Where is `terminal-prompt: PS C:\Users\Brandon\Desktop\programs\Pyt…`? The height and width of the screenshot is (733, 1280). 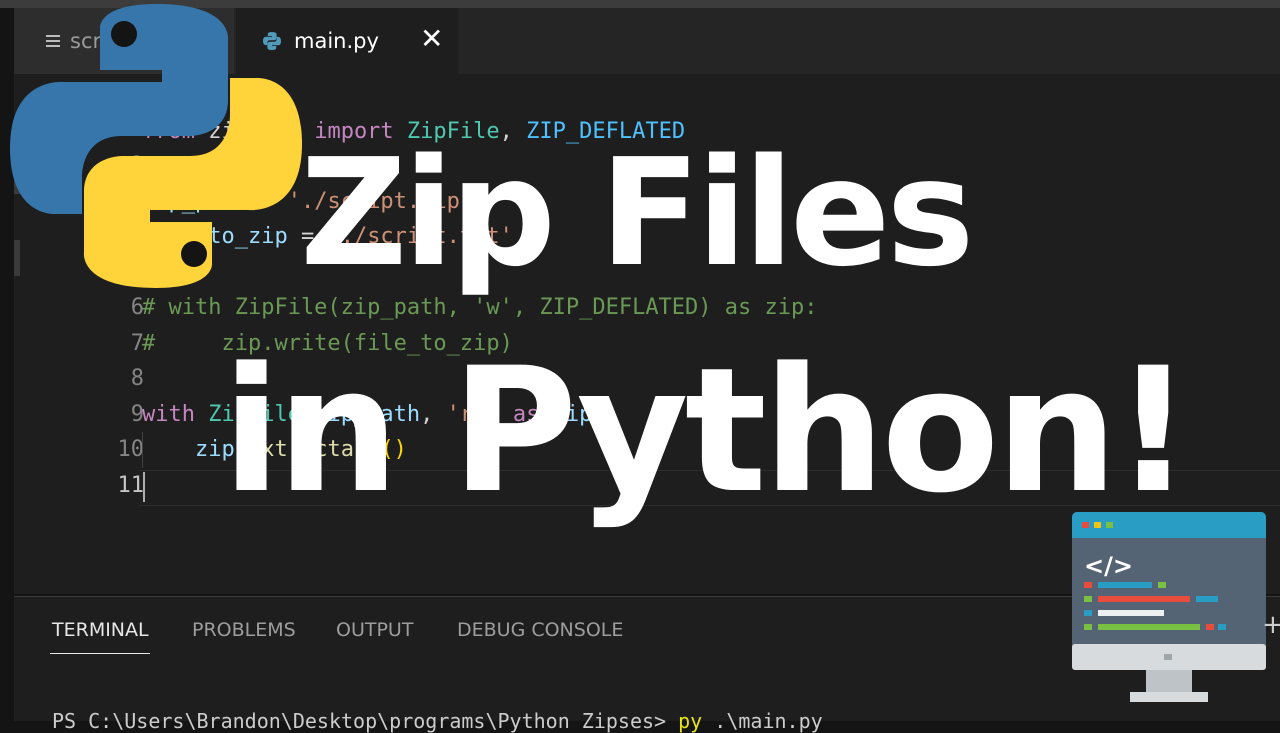 terminal-prompt: PS C:\Users\Brandon\Desktop\programs\Pyt… is located at coordinates (365, 721).